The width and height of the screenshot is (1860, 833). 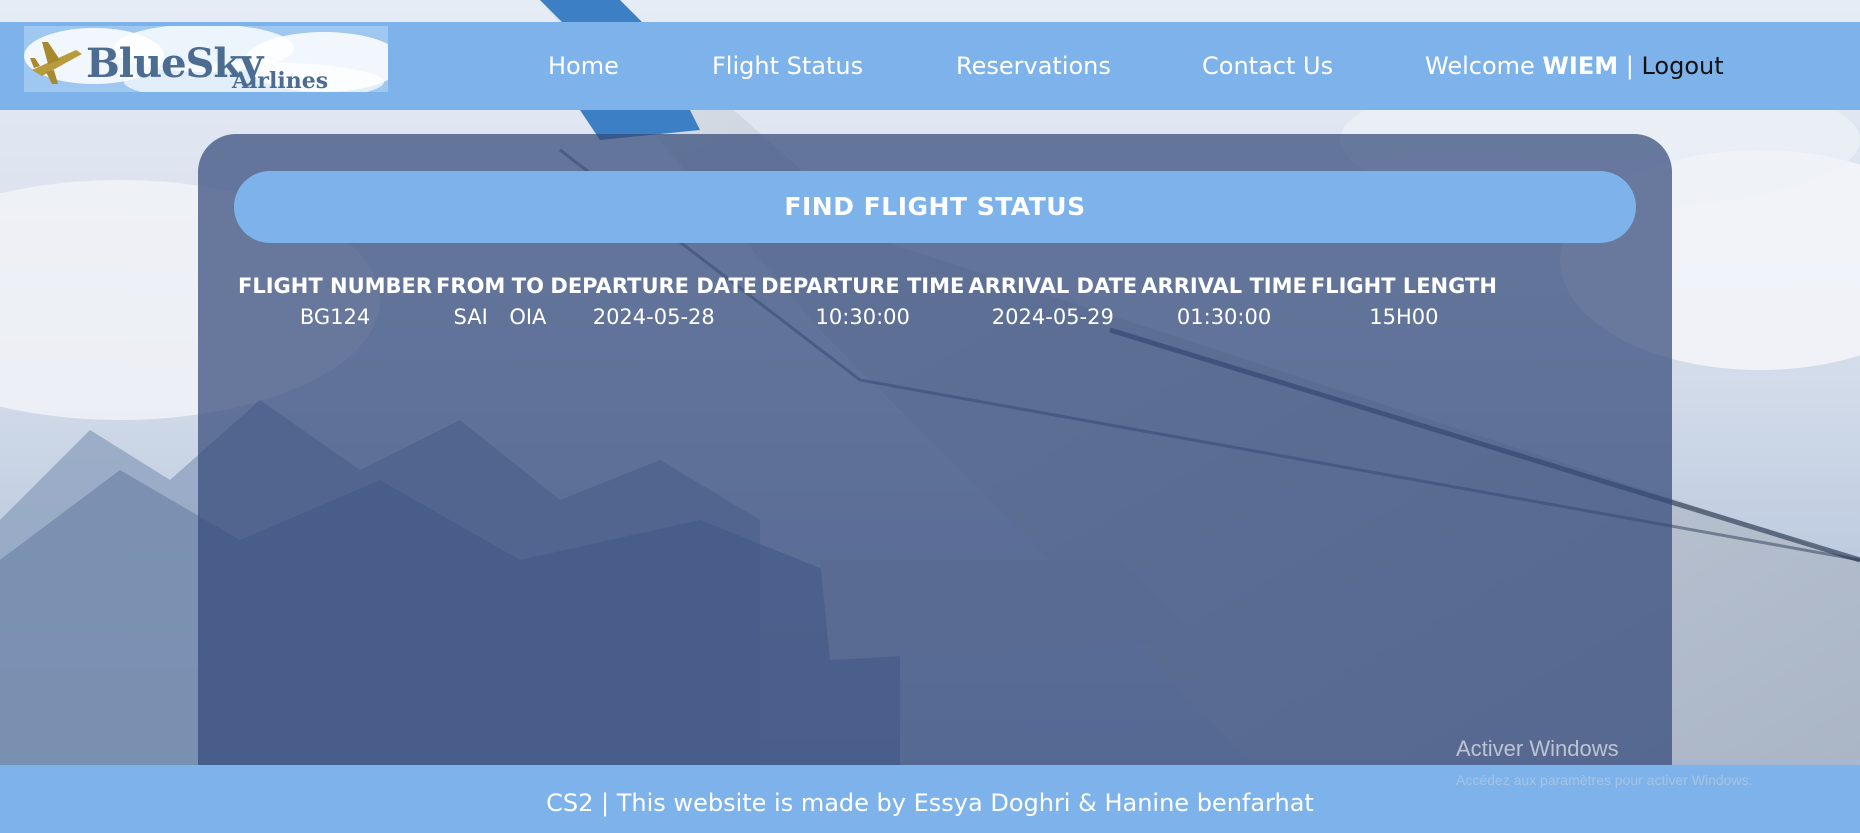 What do you see at coordinates (787, 66) in the screenshot?
I see `nav-flight-status: Flight Status` at bounding box center [787, 66].